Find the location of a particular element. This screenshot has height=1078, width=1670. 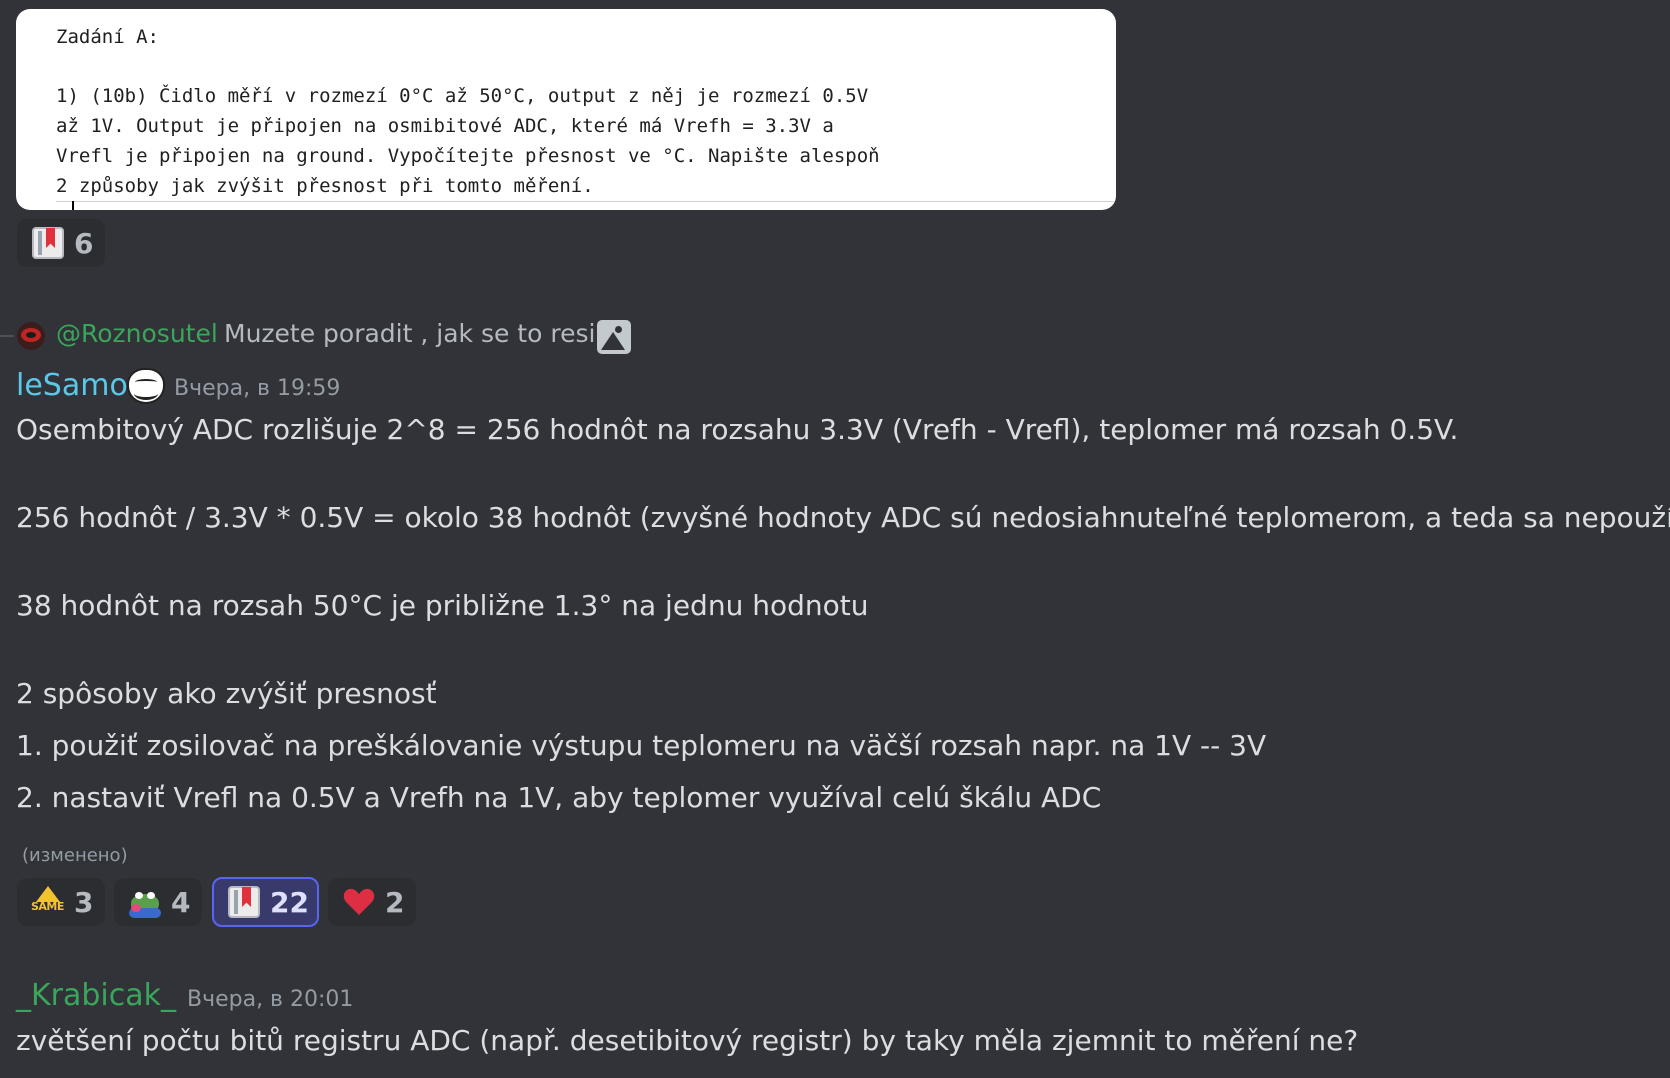

frog-icon is located at coordinates (145, 902).